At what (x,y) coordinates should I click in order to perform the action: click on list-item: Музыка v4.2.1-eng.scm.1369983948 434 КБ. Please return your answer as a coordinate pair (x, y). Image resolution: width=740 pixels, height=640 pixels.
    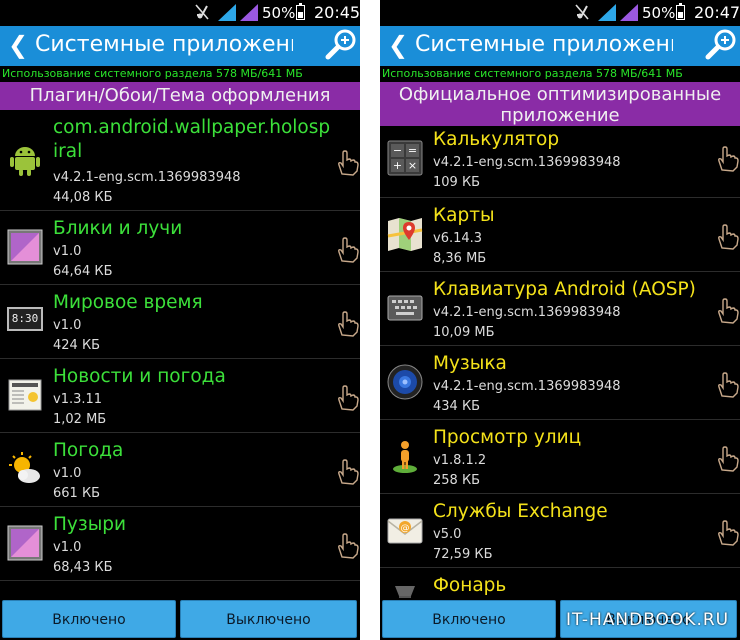
    Looking at the image, I should click on (560, 383).